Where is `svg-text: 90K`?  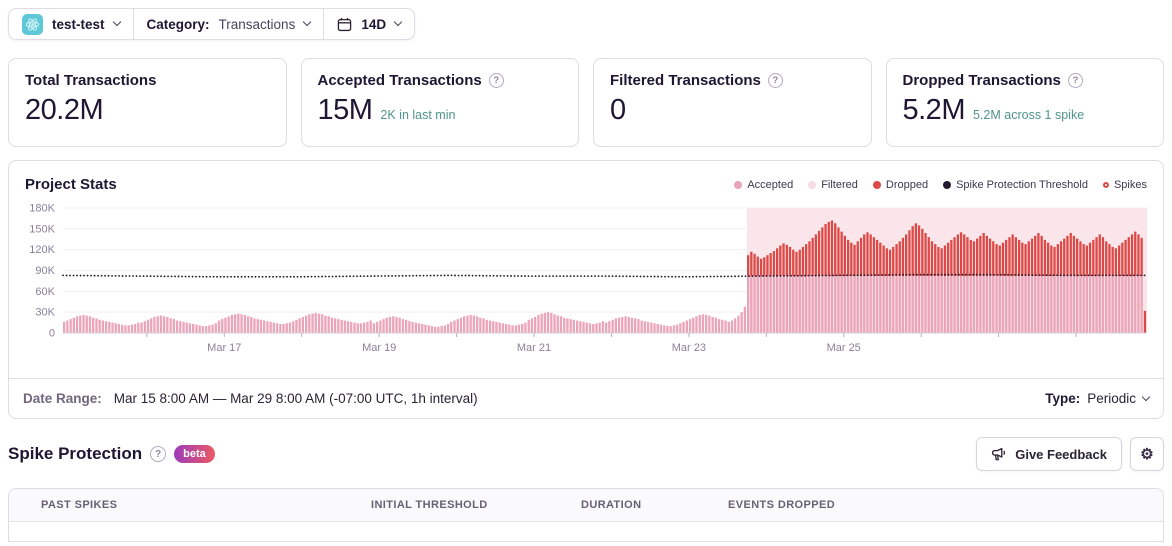
svg-text: 90K is located at coordinates (45, 271).